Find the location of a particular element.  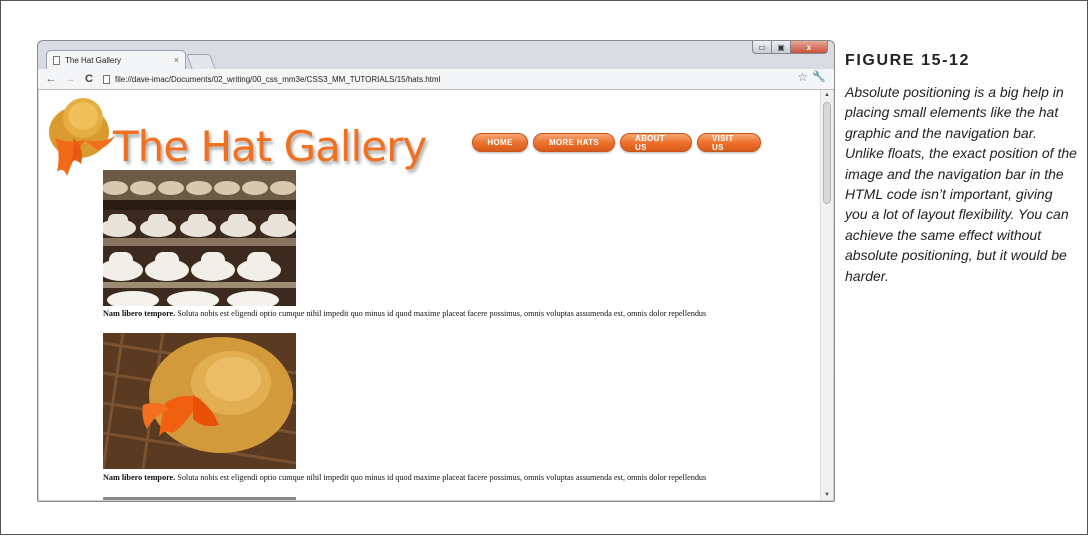

nav-about-us-button: ABOUT US is located at coordinates (656, 142).